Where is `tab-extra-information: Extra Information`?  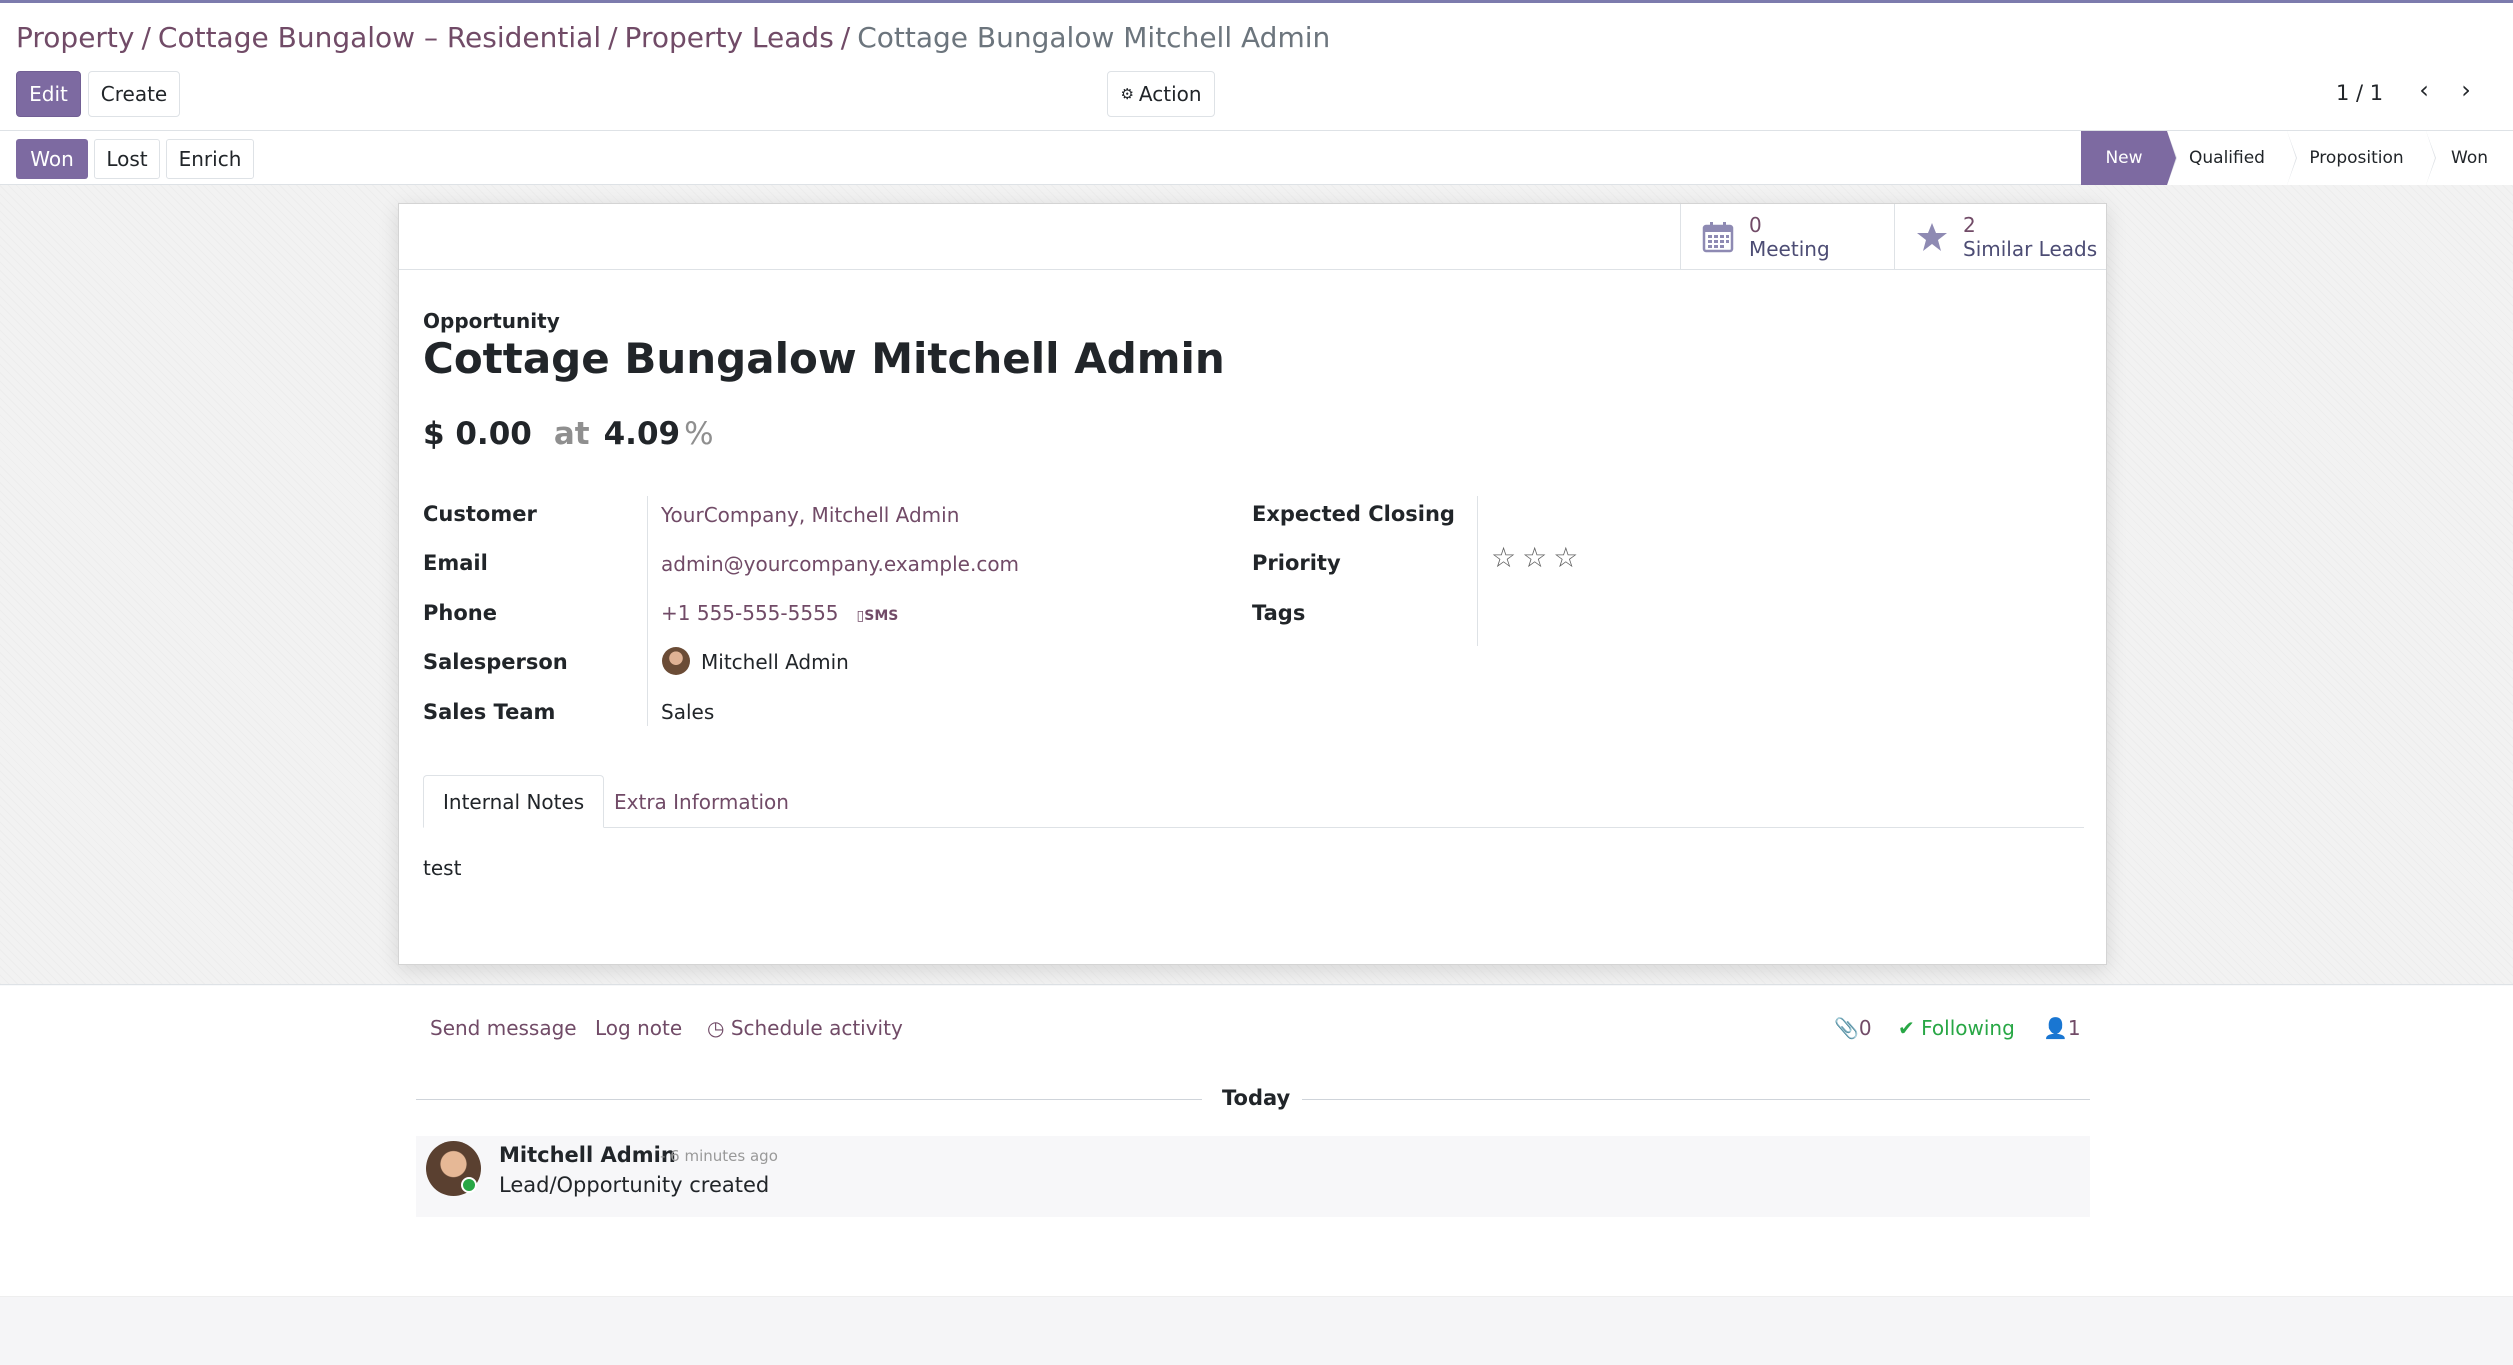 tab-extra-information: Extra Information is located at coordinates (701, 801).